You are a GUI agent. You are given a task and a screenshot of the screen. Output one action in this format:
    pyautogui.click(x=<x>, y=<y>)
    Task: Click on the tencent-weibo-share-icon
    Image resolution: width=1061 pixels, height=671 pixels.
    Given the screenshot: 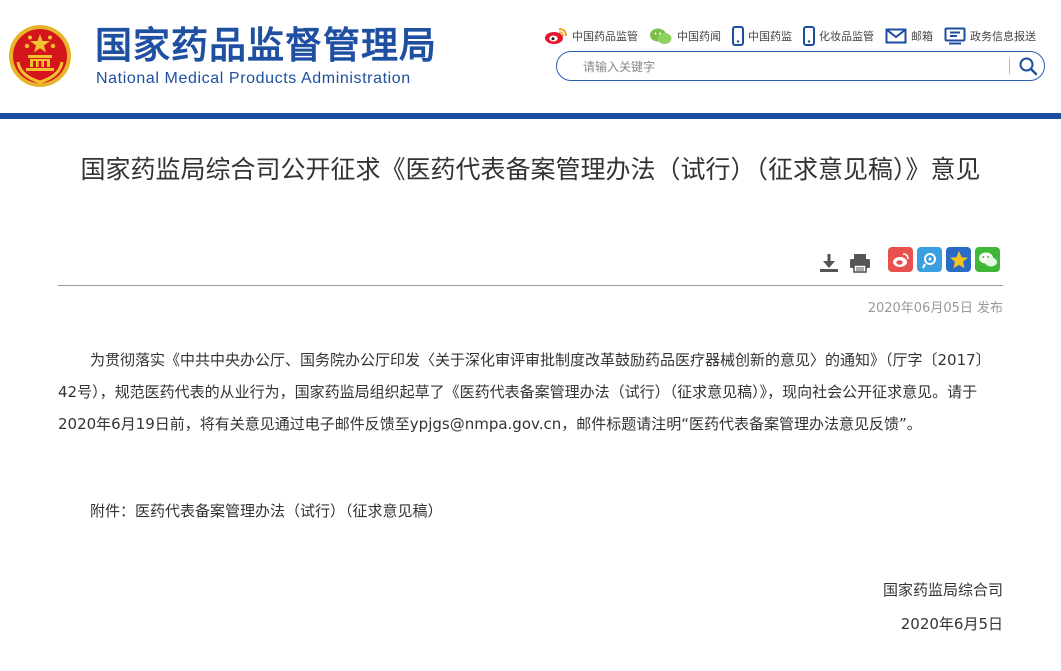 What is the action you would take?
    pyautogui.click(x=928, y=260)
    